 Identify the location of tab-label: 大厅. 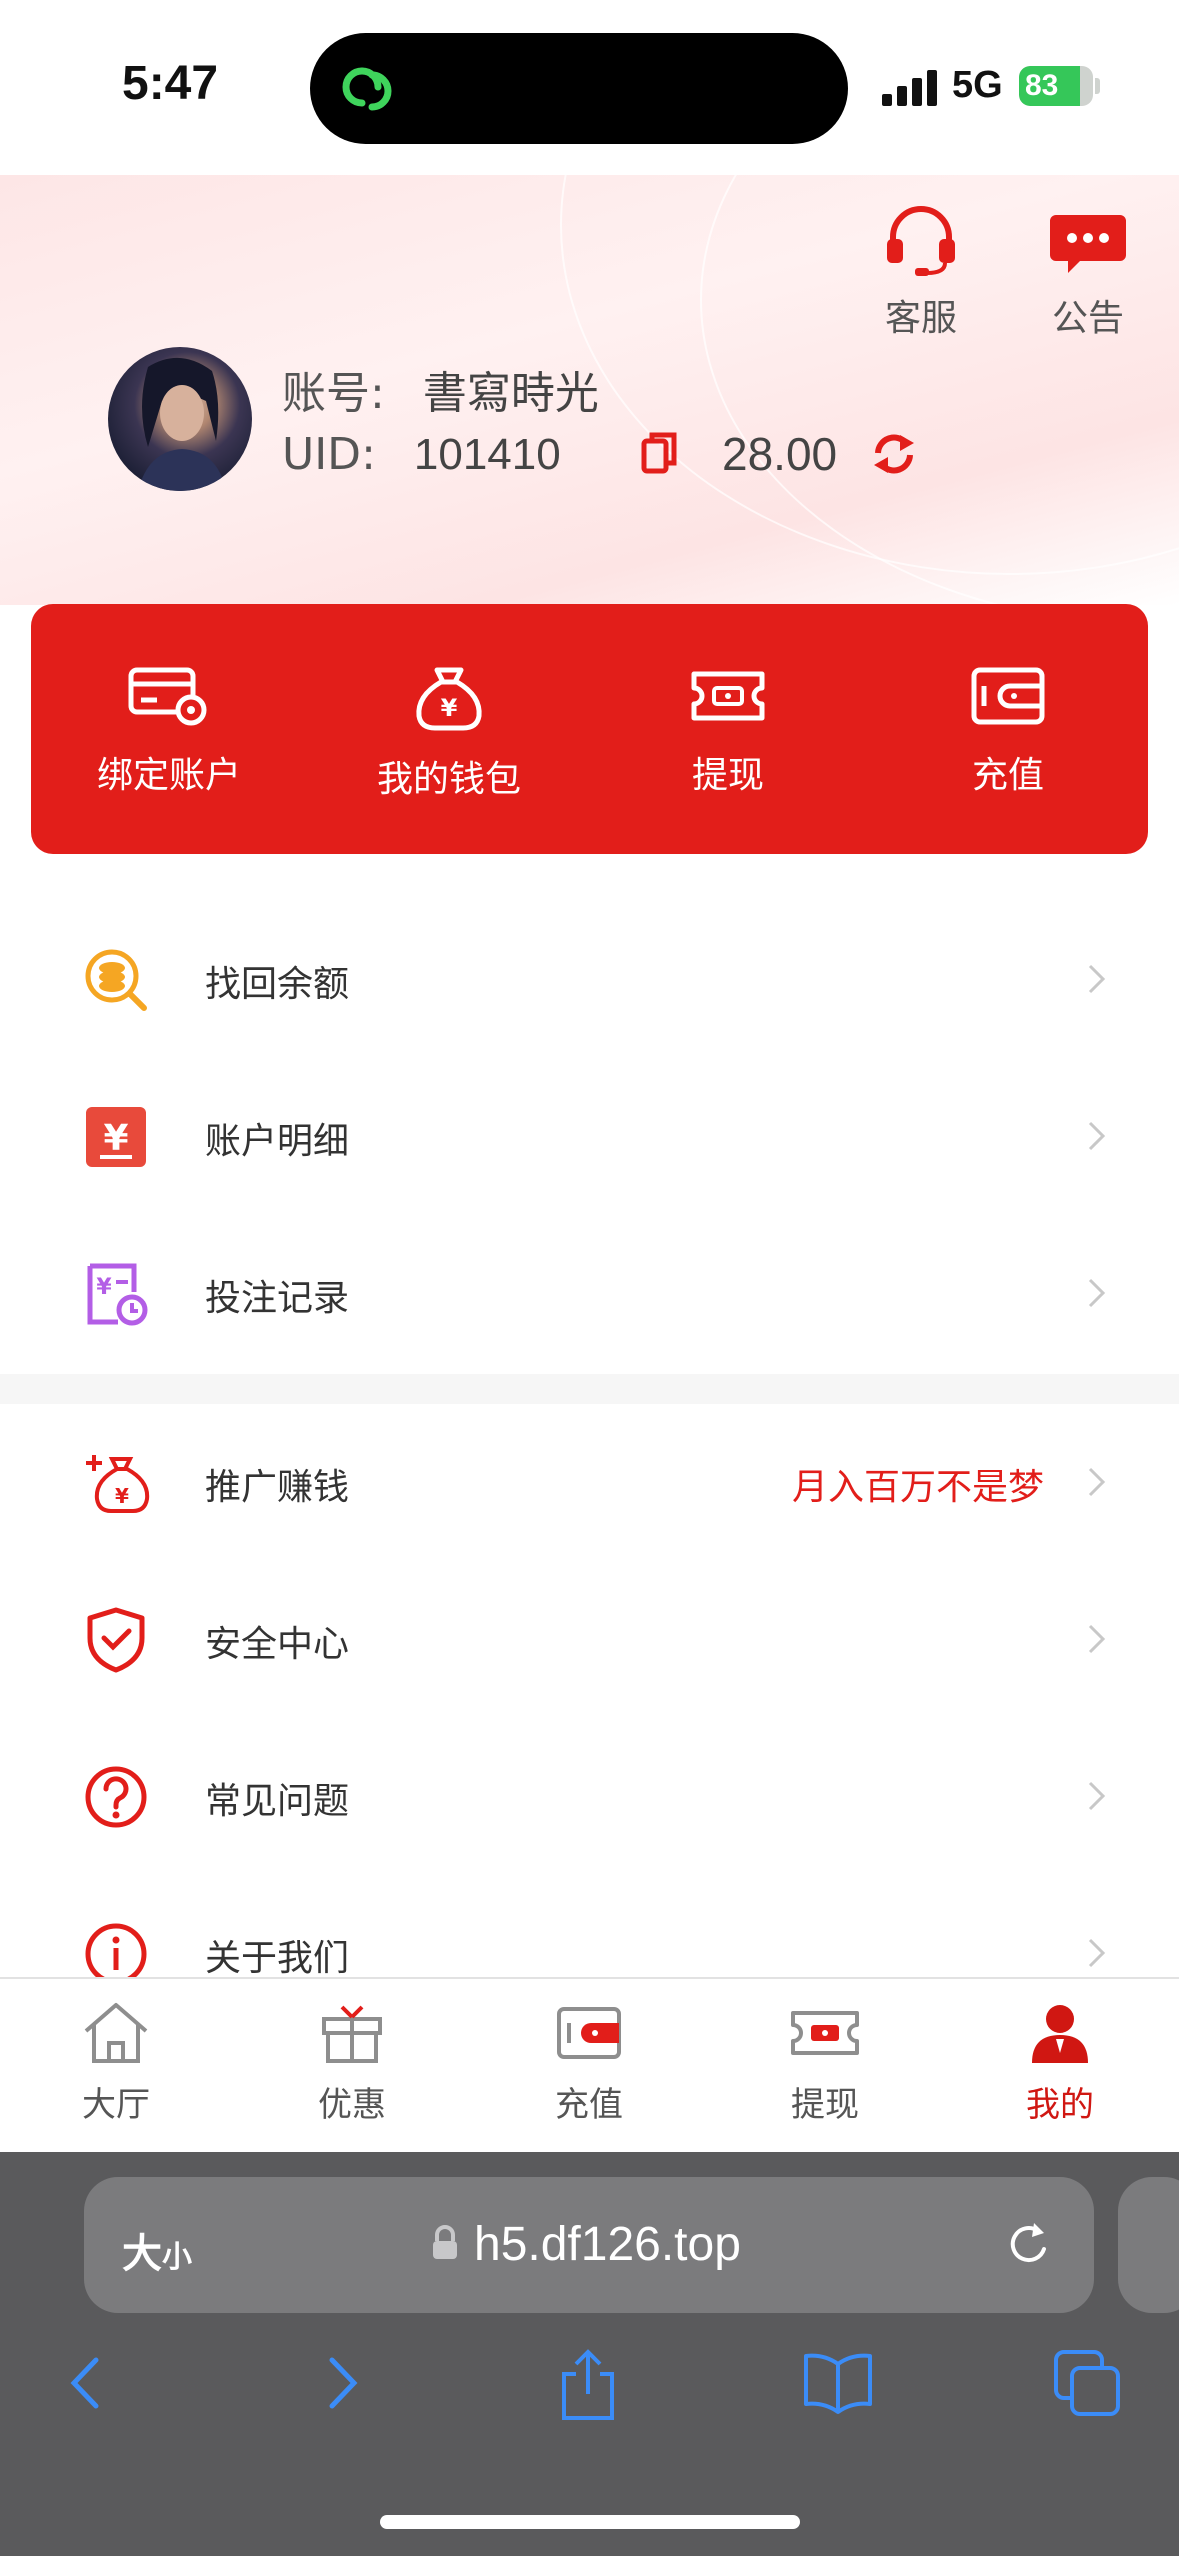
(116, 2105).